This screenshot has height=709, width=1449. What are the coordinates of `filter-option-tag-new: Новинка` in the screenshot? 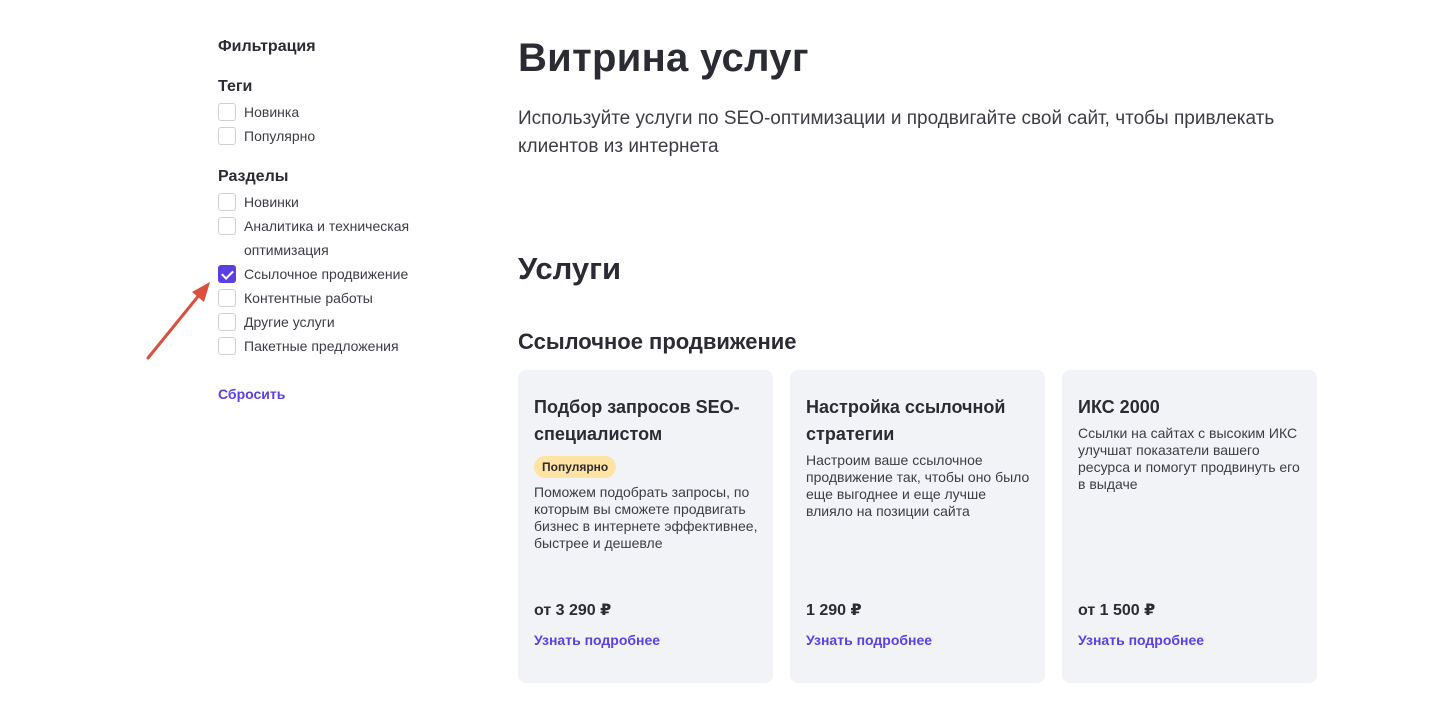 It's located at (338, 112).